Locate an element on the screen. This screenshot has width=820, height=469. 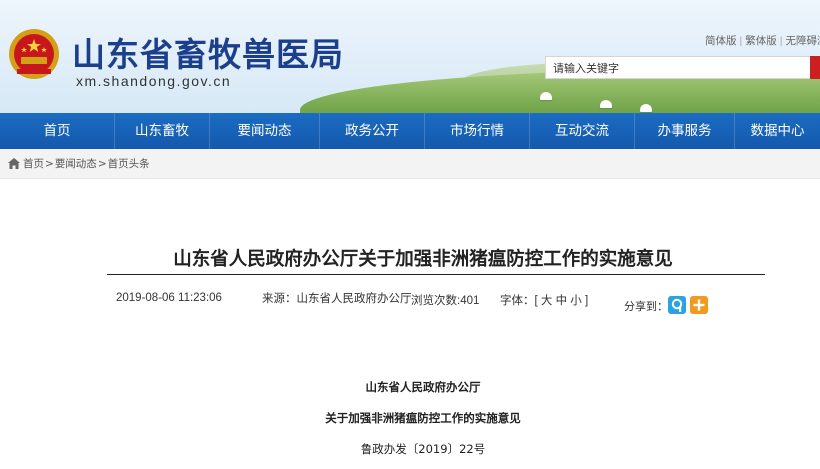
nav-item-interaction: 互动交流 is located at coordinates (582, 131).